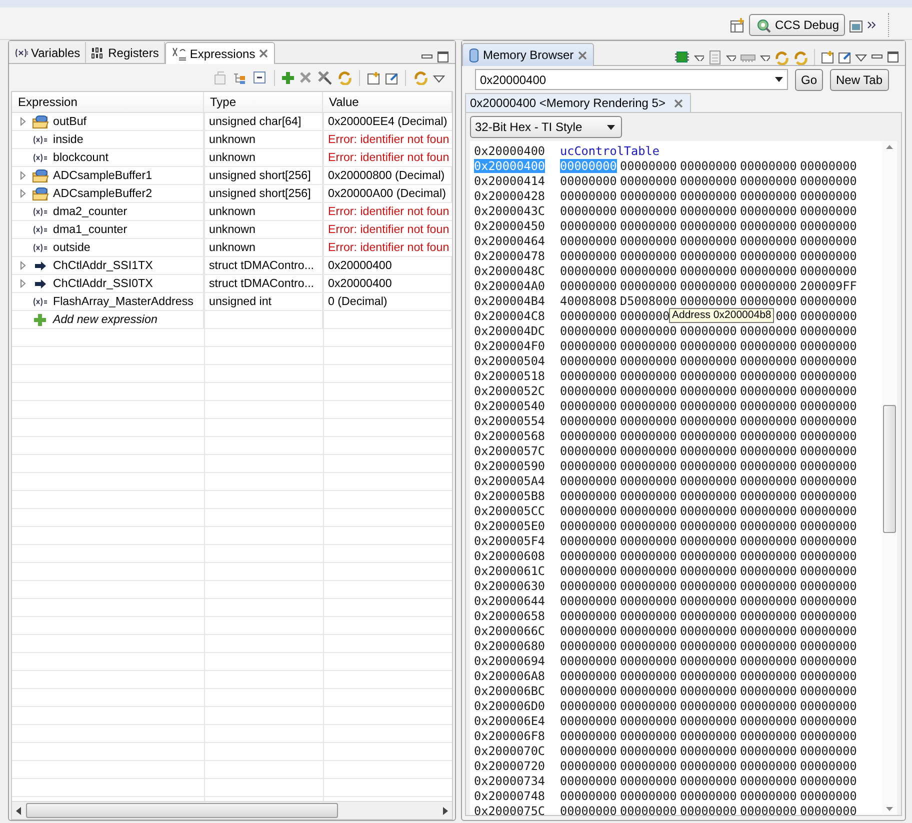  Describe the element at coordinates (889, 469) in the screenshot. I see `scrollbar-thumb` at that location.